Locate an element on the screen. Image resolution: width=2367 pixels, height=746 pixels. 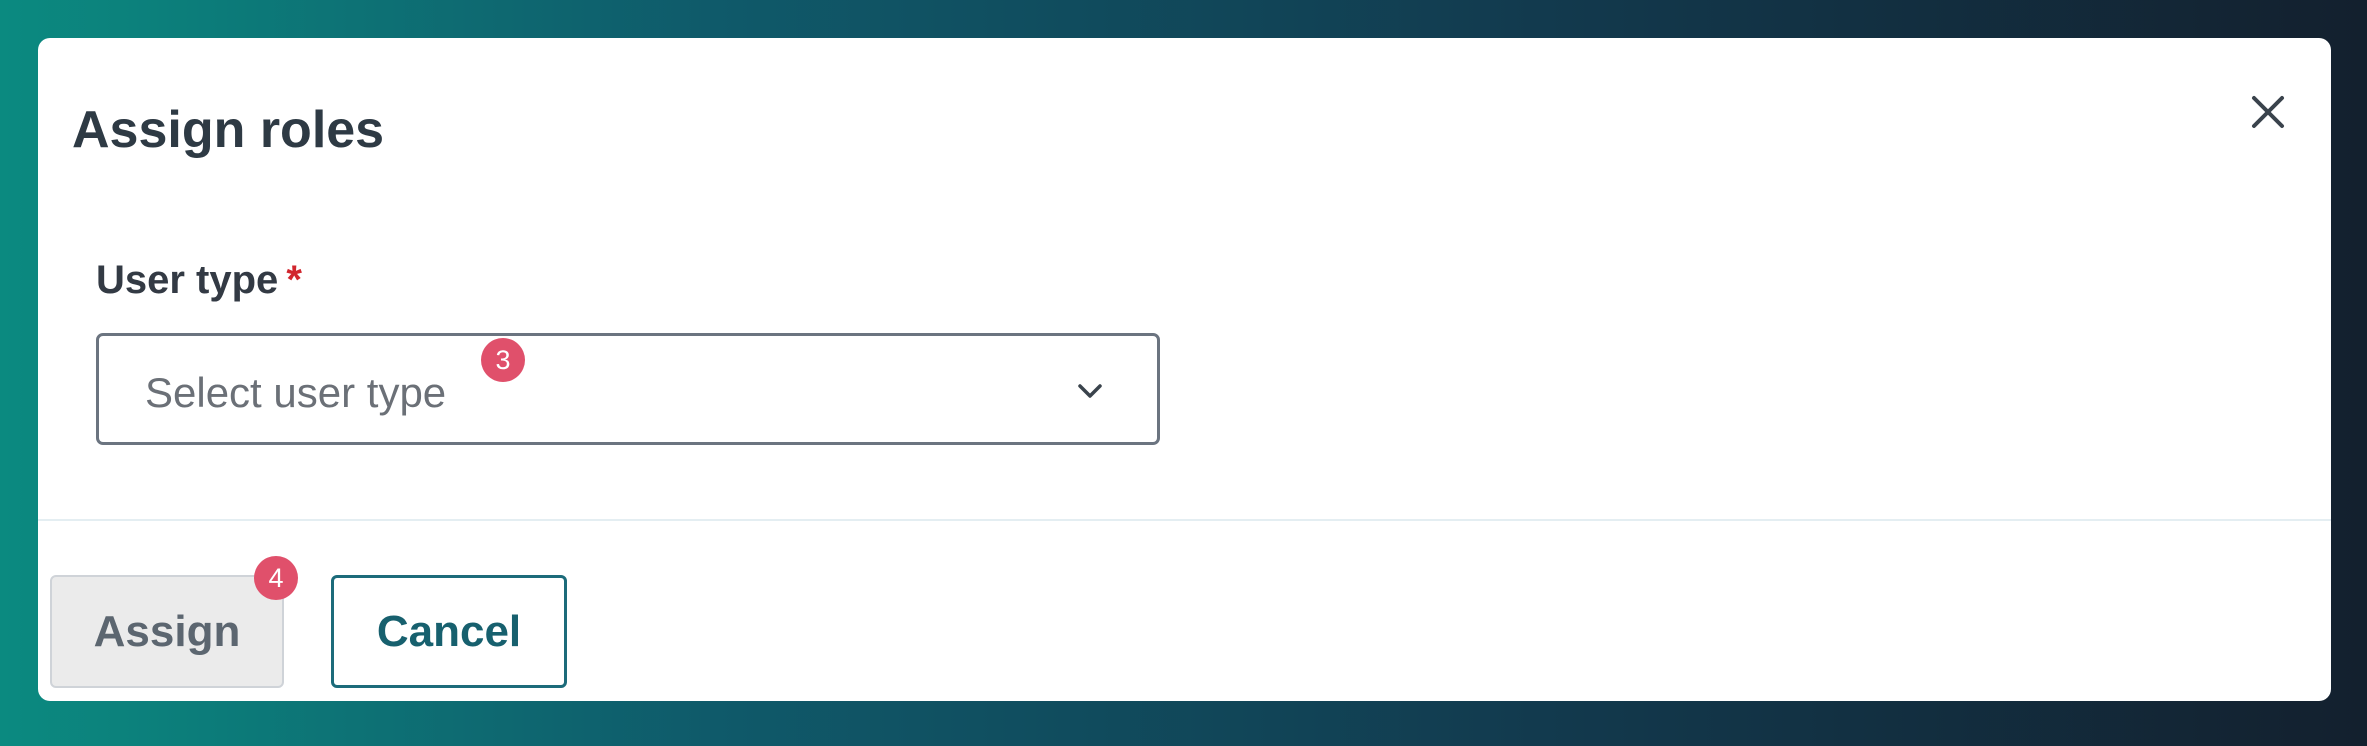
required-marker: * is located at coordinates (294, 280).